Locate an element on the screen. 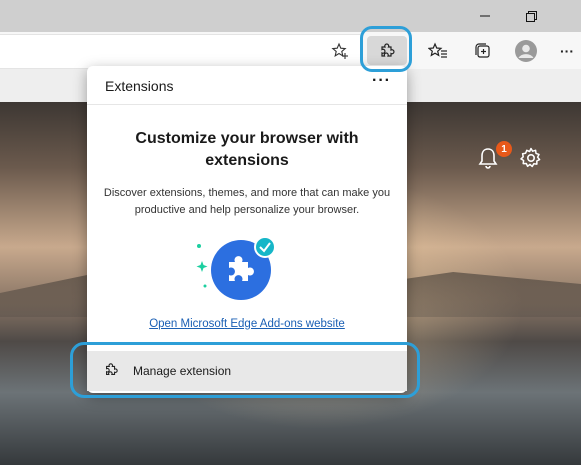 This screenshot has width=581, height=465. minimize-icon is located at coordinates (485, 16).